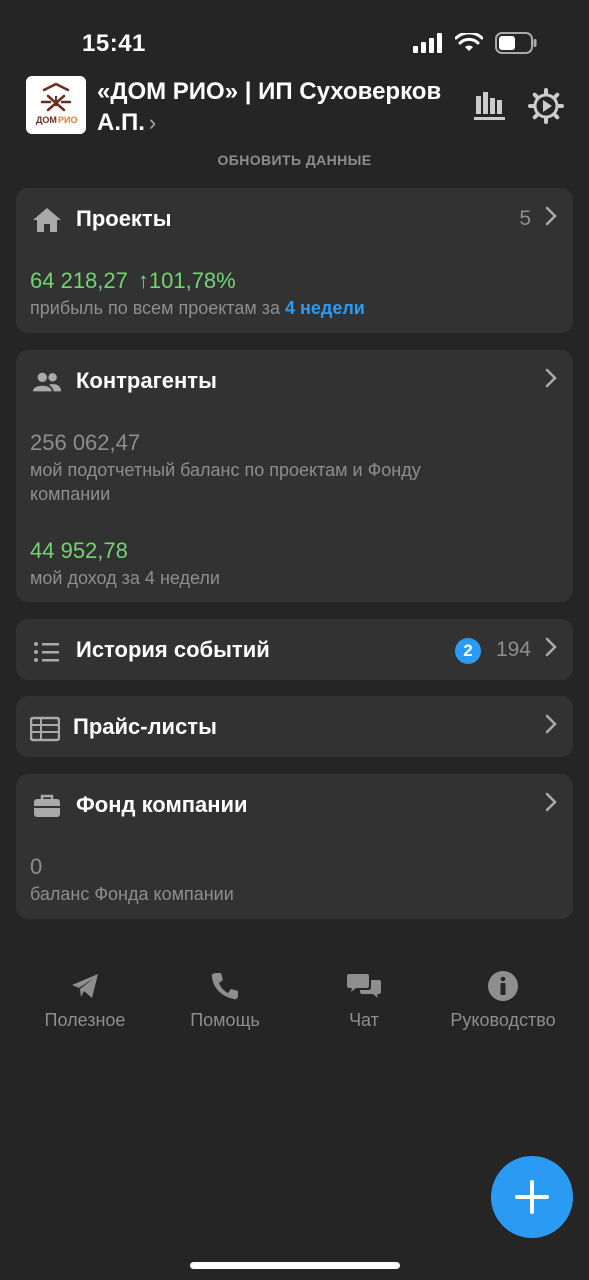  I want to click on projects-count: 5, so click(525, 218).